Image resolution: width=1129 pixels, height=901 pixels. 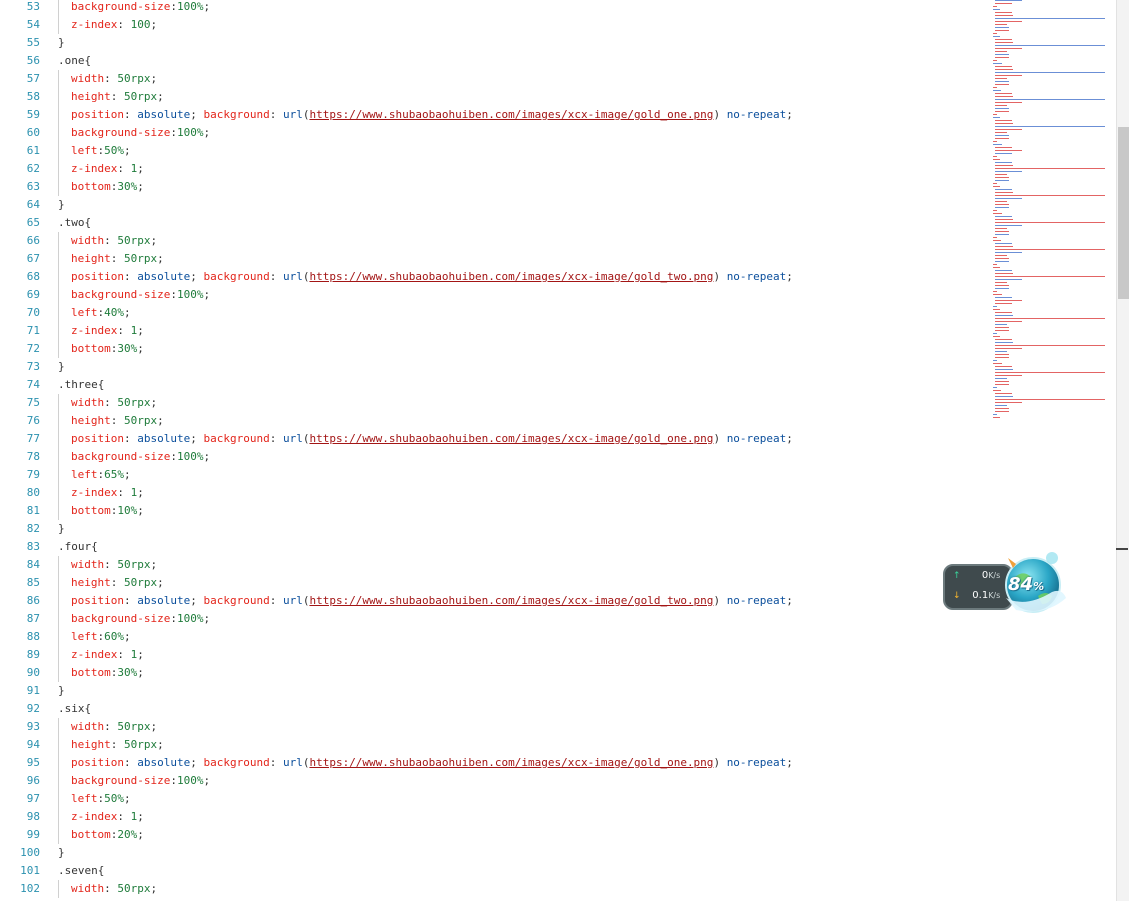 I want to click on line-number: 64, so click(x=33, y=204).